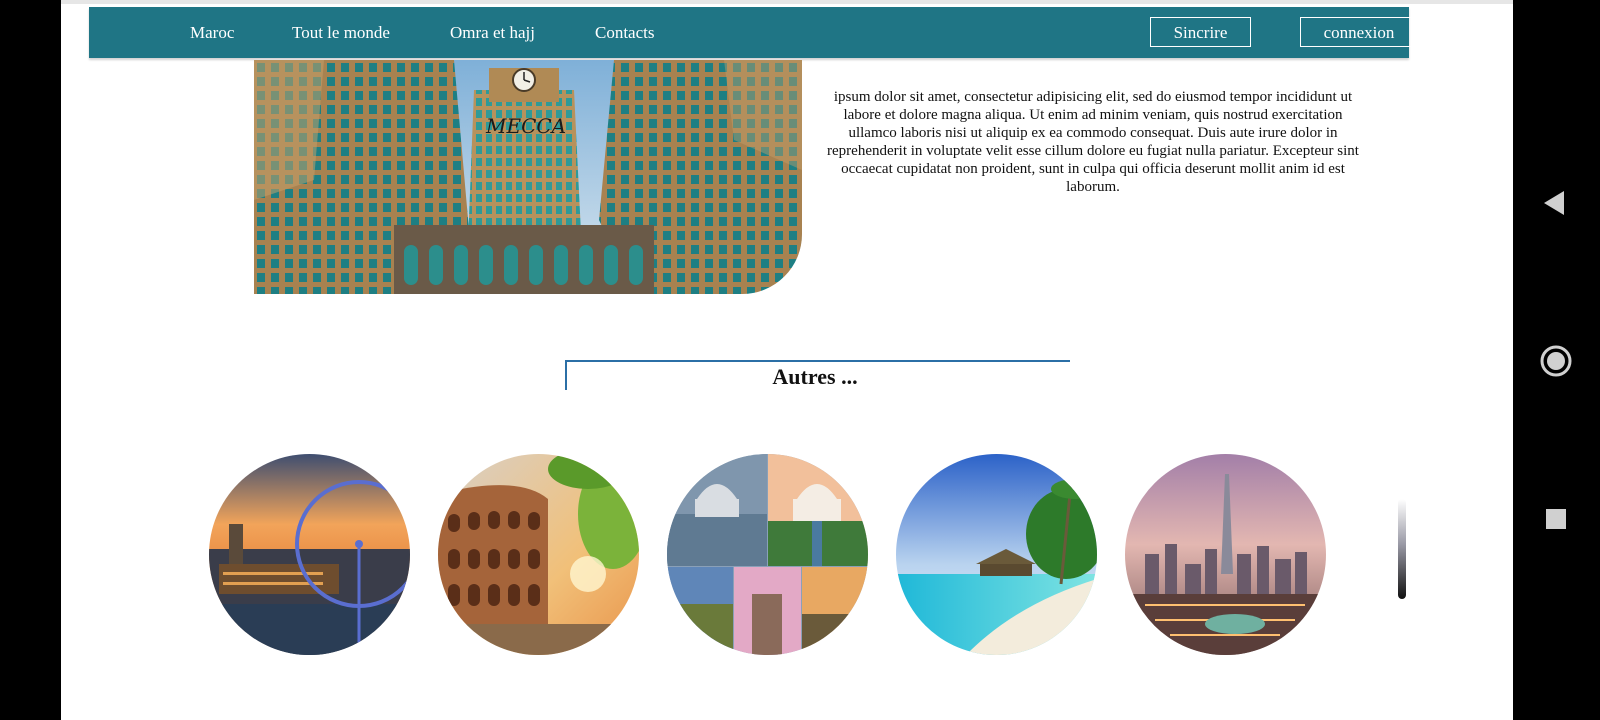 This screenshot has width=1600, height=720. I want to click on dubai-skyline-image, so click(1225, 554).